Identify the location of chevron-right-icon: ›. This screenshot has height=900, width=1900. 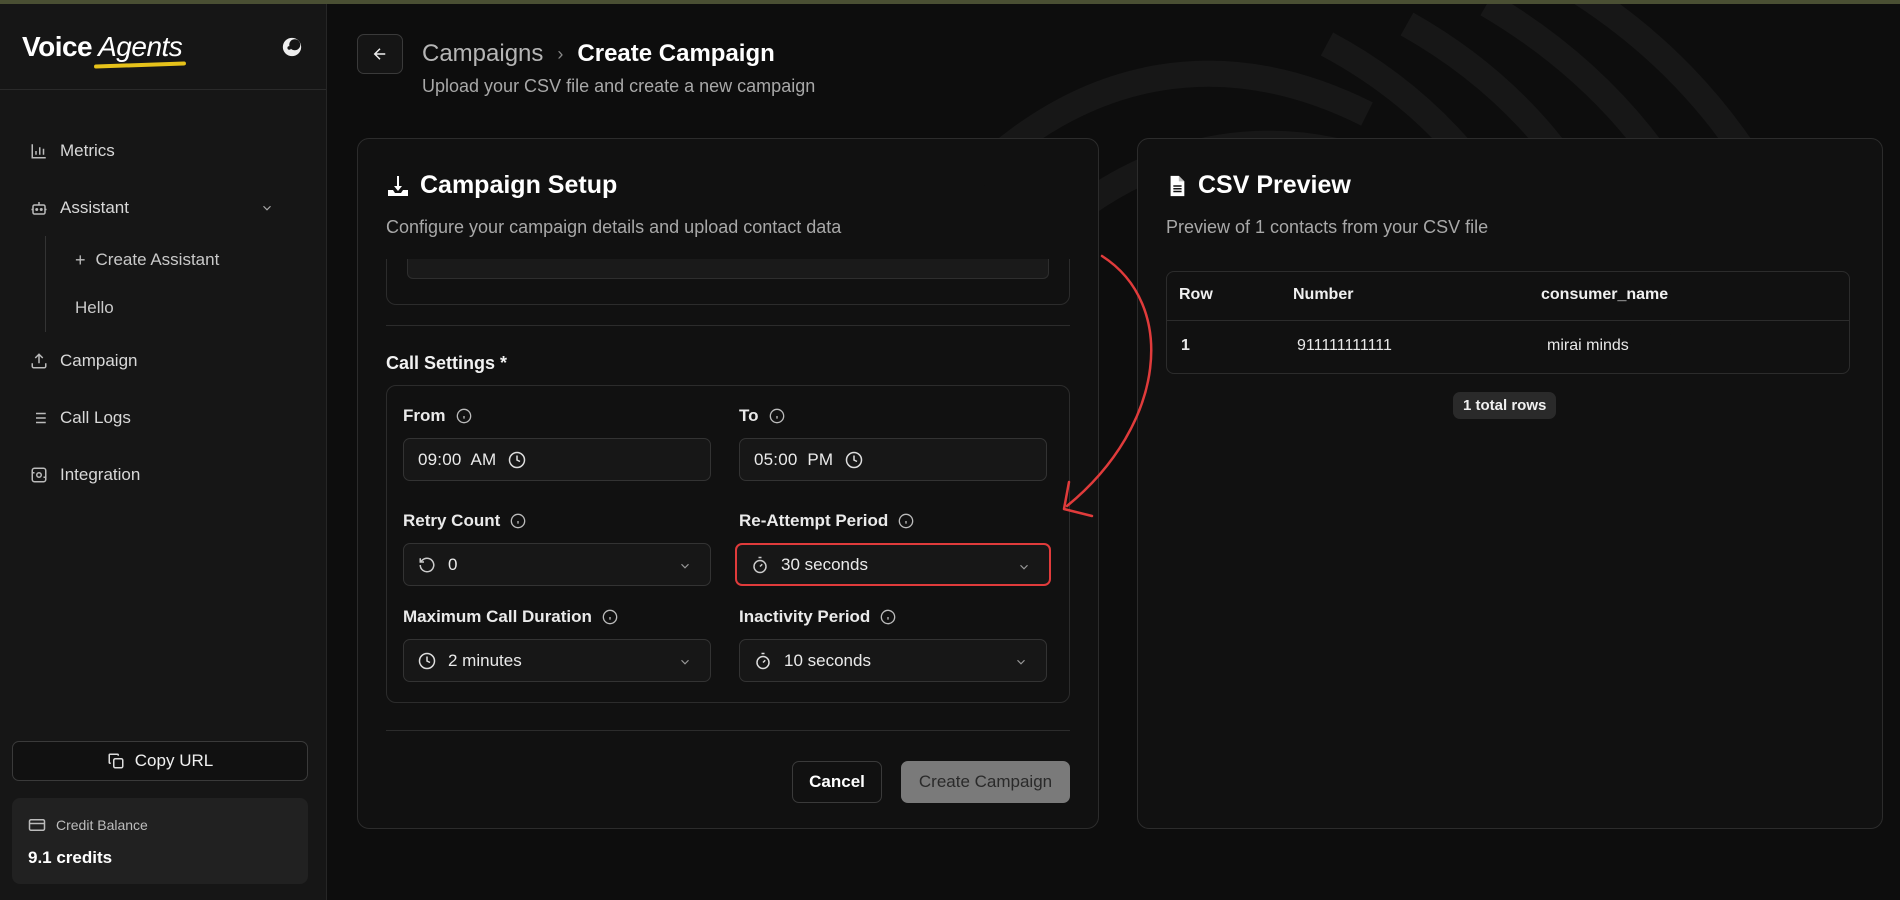
(560, 53).